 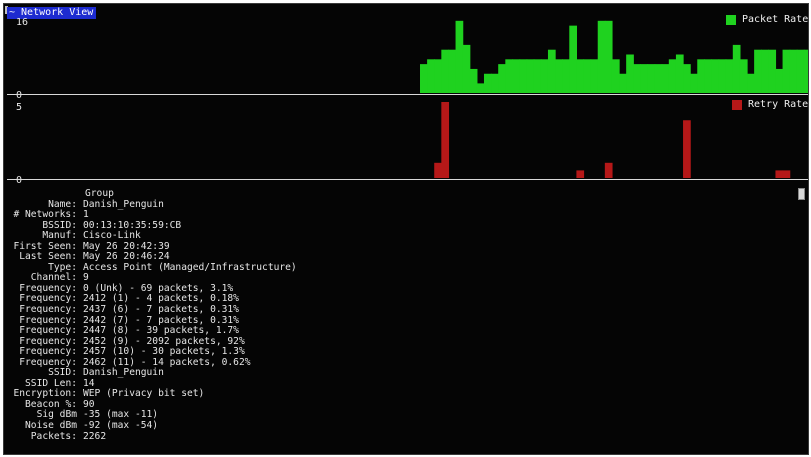 I want to click on detail-key: Frequency:, so click(x=48, y=310).